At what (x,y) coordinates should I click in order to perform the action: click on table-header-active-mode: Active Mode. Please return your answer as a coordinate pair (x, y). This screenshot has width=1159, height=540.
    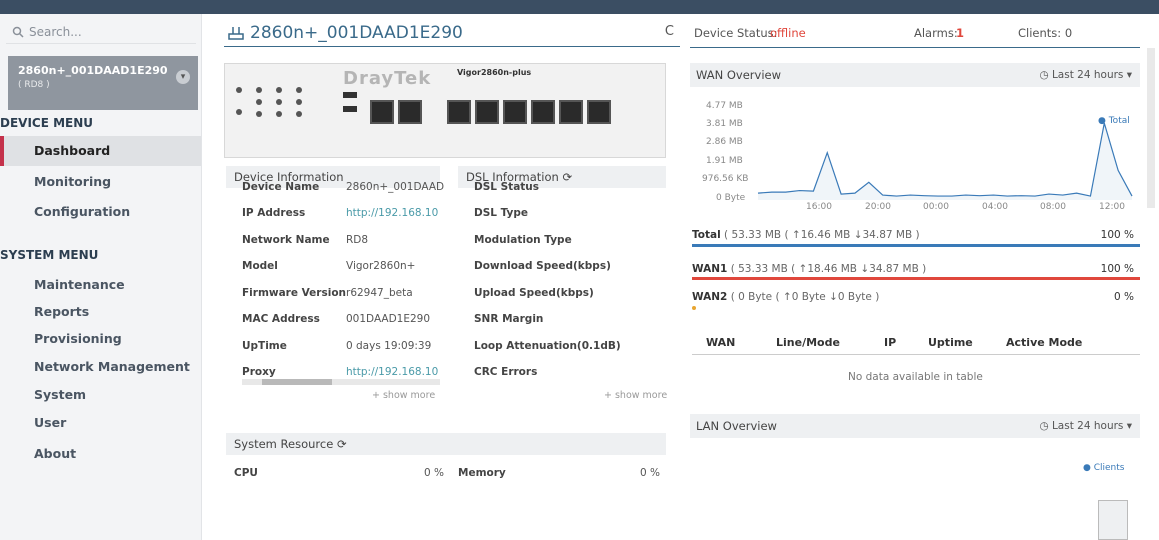
    Looking at the image, I should click on (1044, 342).